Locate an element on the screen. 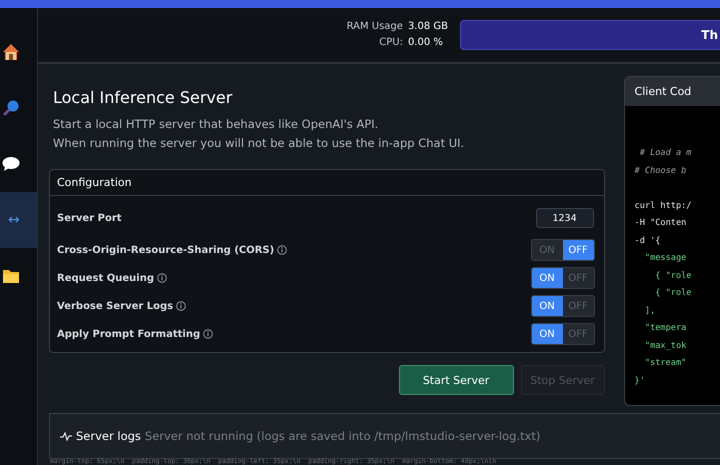  pulse-icon is located at coordinates (66, 436).